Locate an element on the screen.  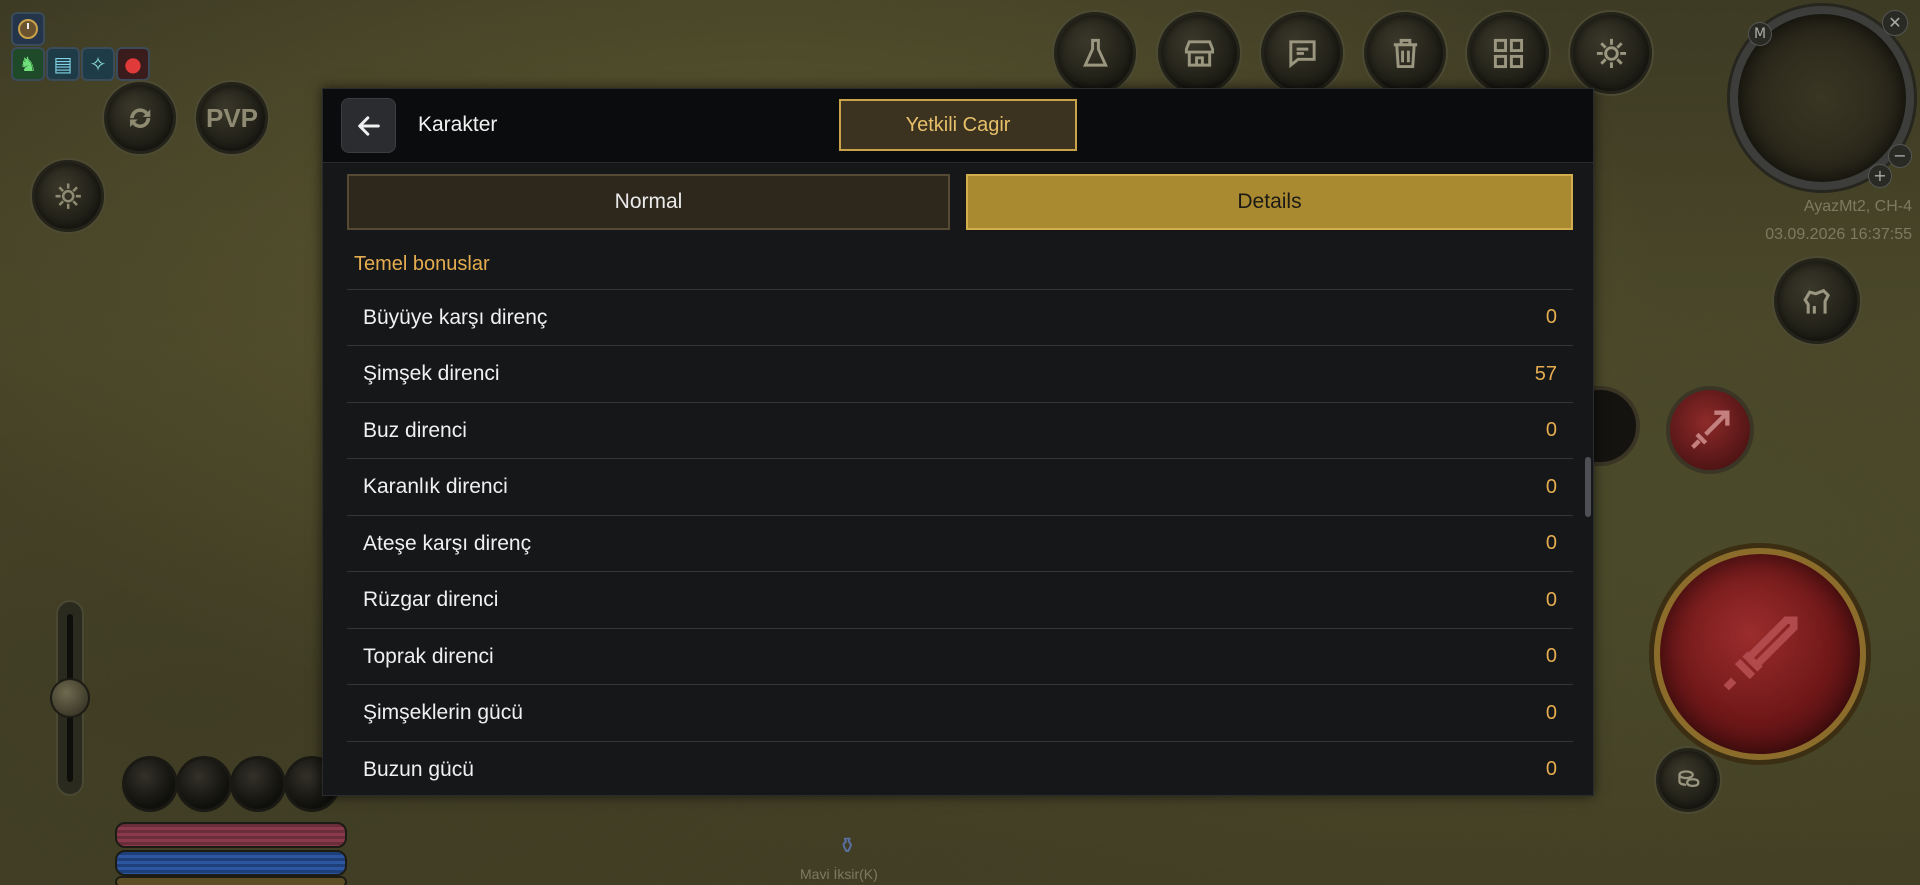
bonus-row: Toprak direnci 0 is located at coordinates (960, 657).